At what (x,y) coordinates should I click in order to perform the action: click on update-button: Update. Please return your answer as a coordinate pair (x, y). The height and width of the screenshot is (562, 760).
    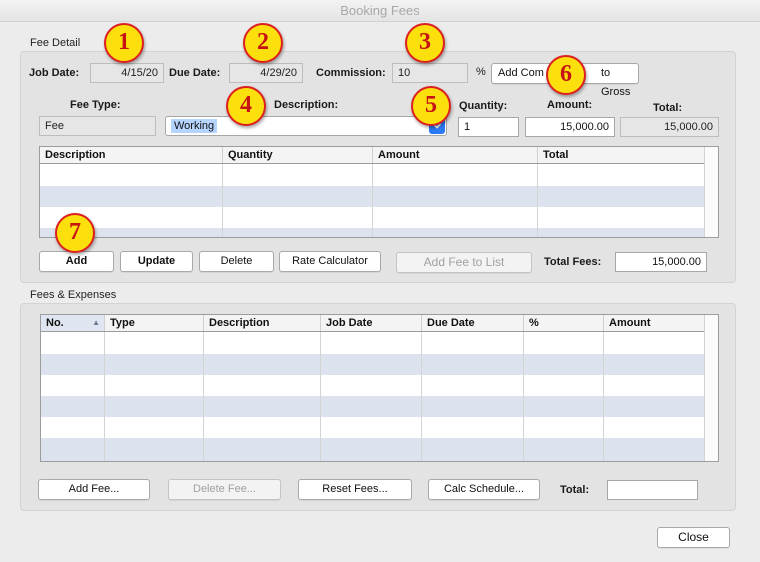
    Looking at the image, I should click on (156, 261).